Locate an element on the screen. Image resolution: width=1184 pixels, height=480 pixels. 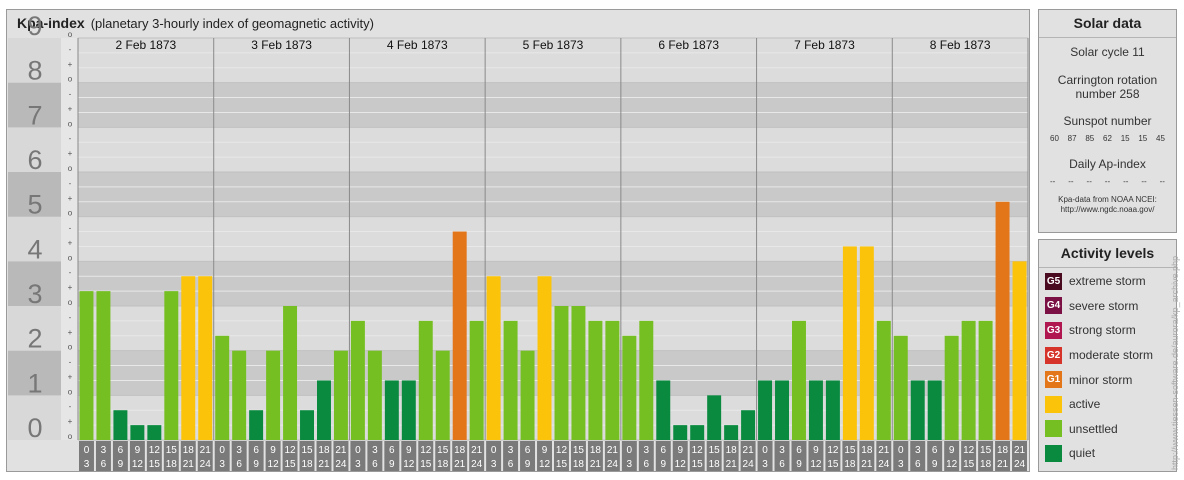
bar-d6-s2 is located at coordinates (934, 410).